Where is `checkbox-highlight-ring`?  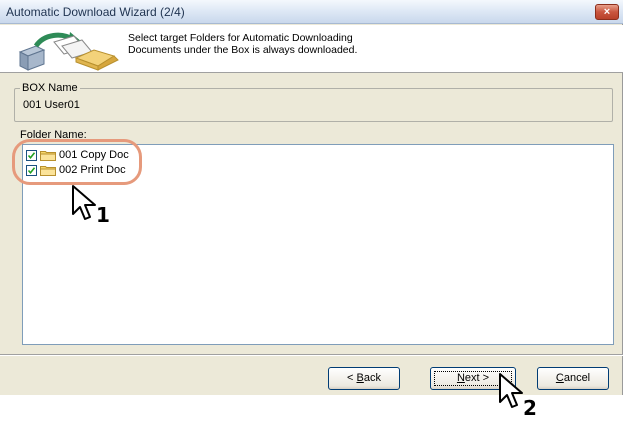
checkbox-highlight-ring is located at coordinates (77, 162).